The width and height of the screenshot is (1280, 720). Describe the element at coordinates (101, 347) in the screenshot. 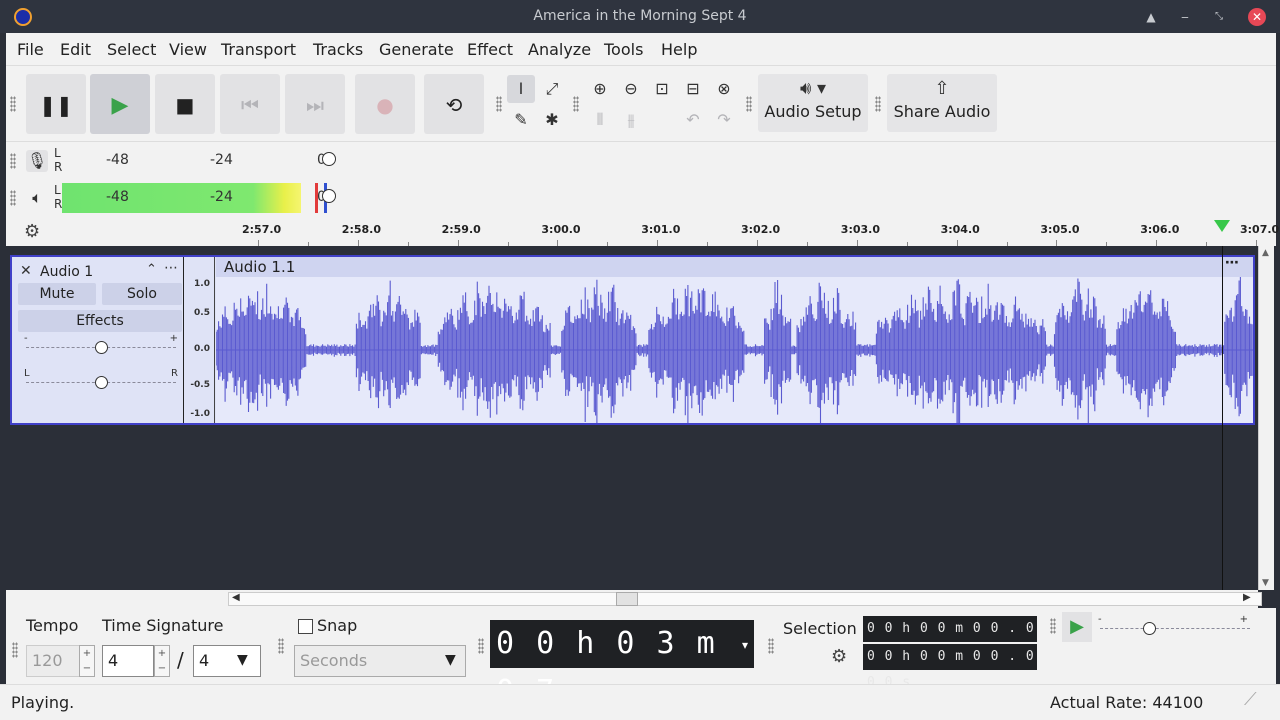

I see `gain-slider-knob` at that location.